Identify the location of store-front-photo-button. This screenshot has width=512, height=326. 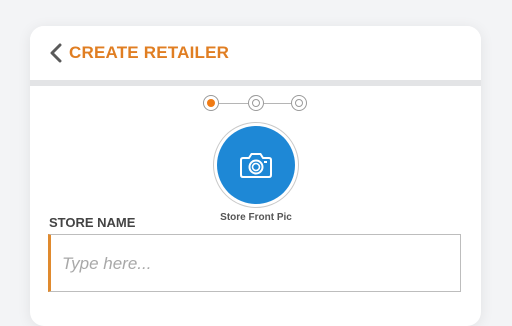
(256, 165).